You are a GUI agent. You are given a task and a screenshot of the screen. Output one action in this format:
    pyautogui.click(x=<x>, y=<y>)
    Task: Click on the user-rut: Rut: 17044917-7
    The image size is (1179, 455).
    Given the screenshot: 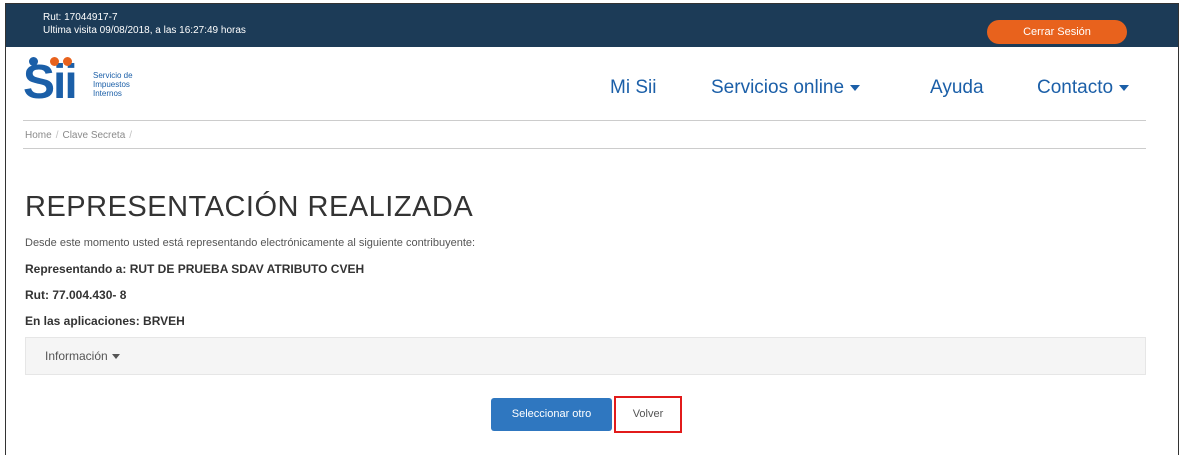 What is the action you would take?
    pyautogui.click(x=80, y=17)
    